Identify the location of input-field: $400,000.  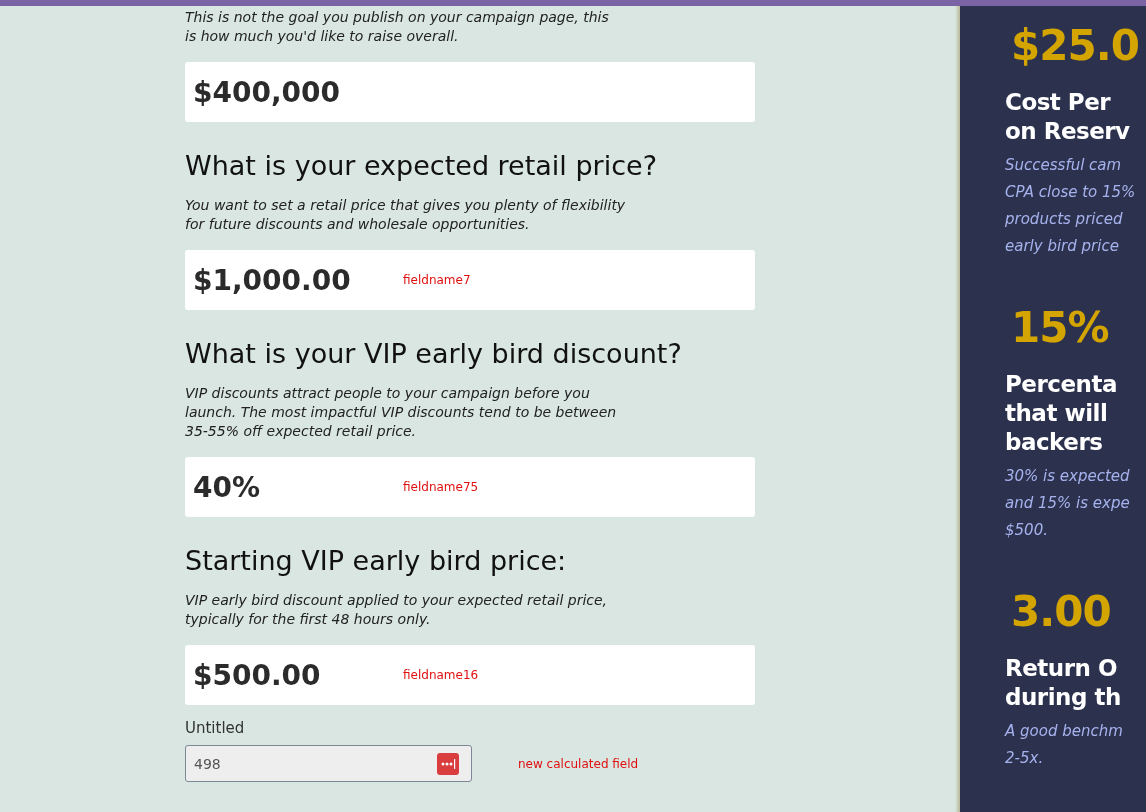
(470, 92).